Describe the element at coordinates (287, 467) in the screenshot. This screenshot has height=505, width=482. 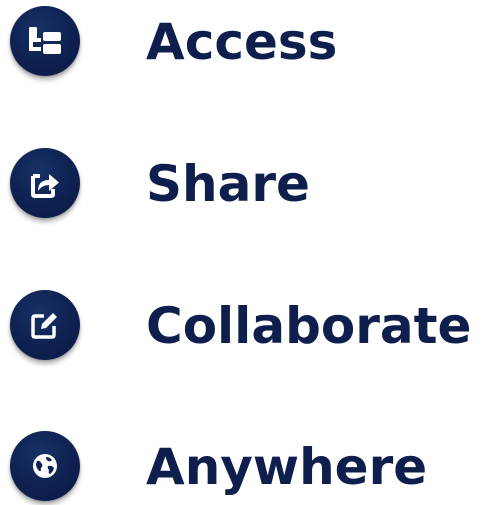
I see `feature-label: Anywhere` at that location.